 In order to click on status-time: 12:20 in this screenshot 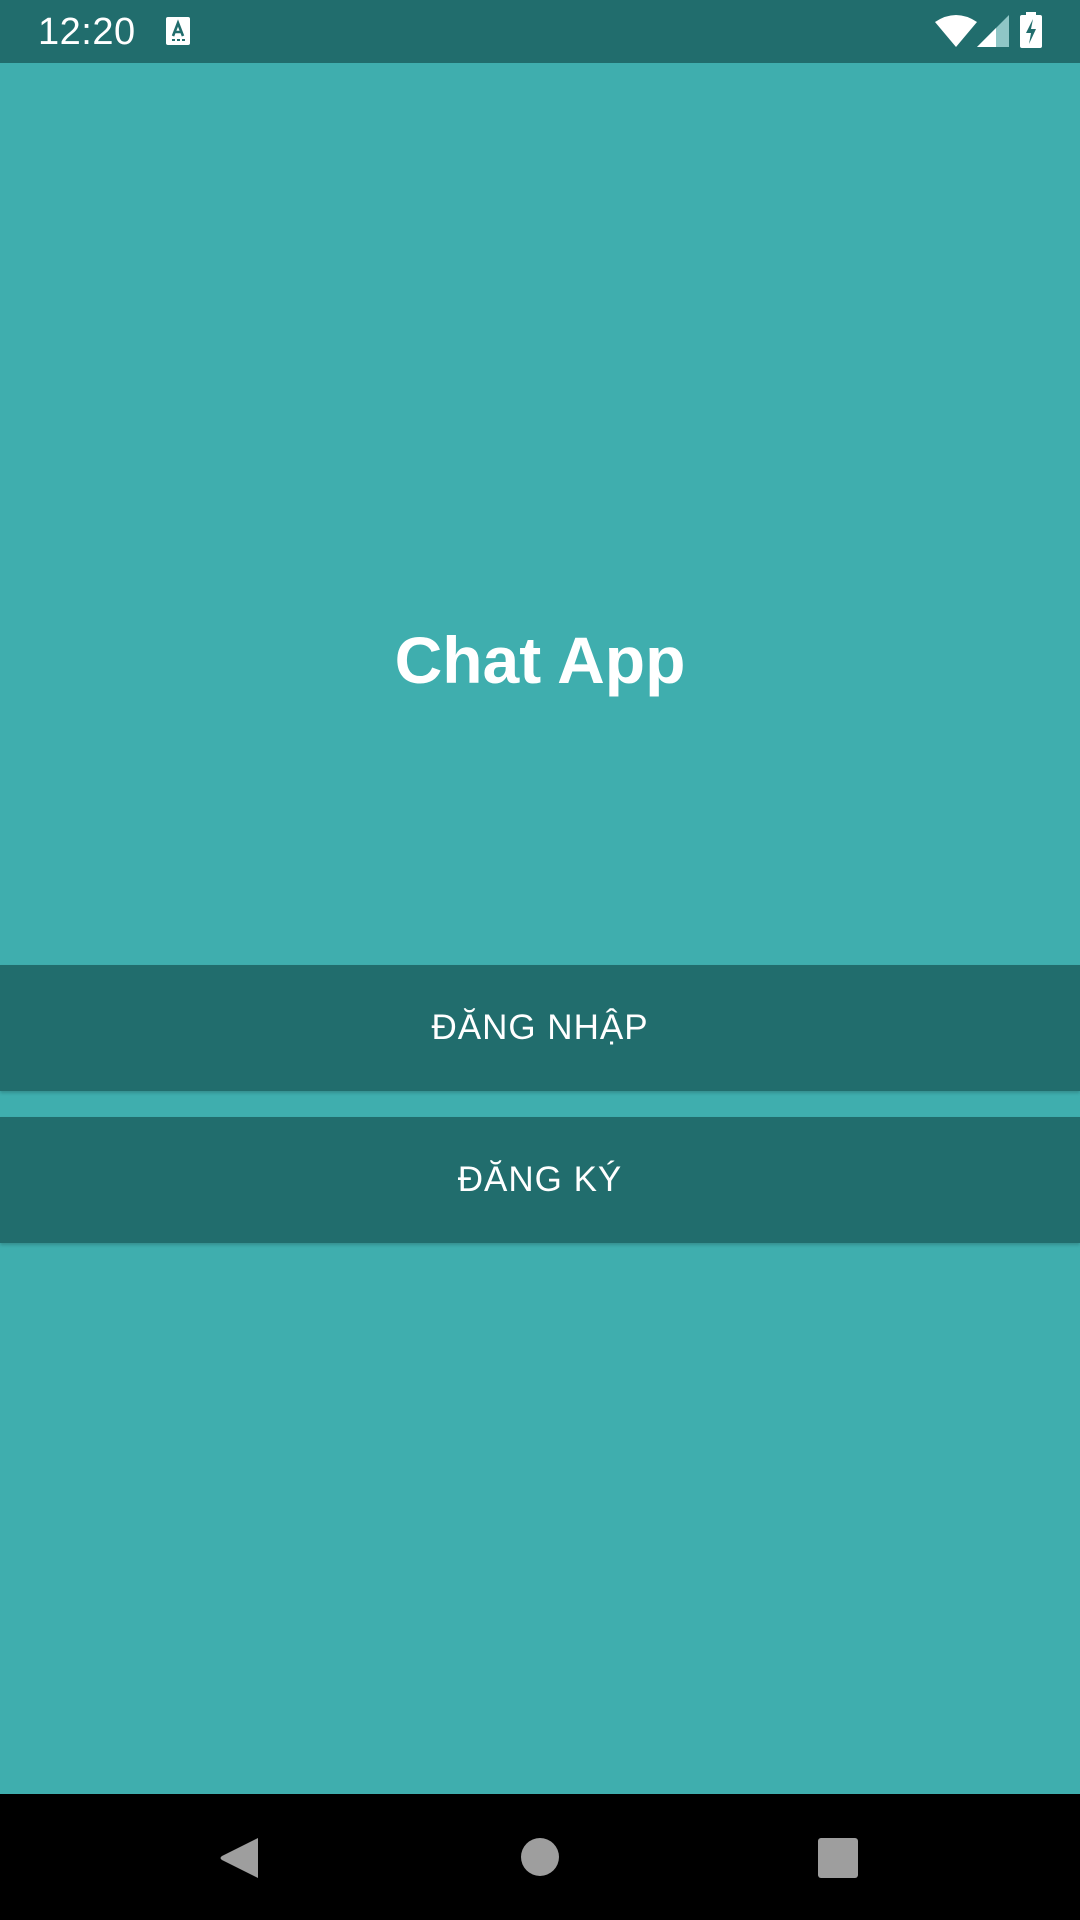, I will do `click(87, 32)`.